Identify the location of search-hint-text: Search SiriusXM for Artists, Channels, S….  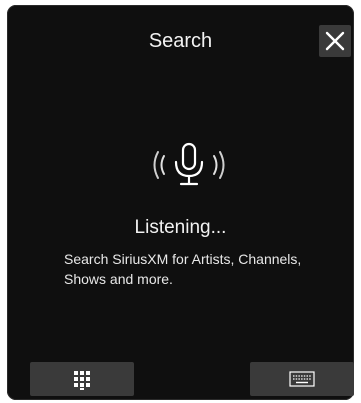
(183, 269).